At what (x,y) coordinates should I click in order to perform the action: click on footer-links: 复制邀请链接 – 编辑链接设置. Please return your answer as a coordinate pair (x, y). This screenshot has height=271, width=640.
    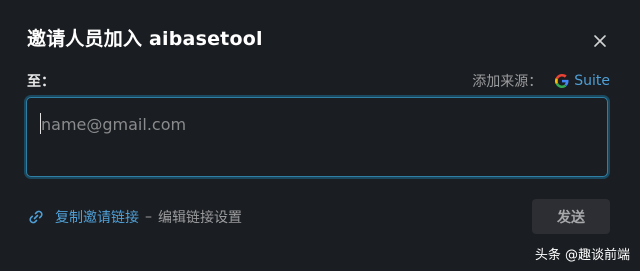
    Looking at the image, I should click on (134, 217).